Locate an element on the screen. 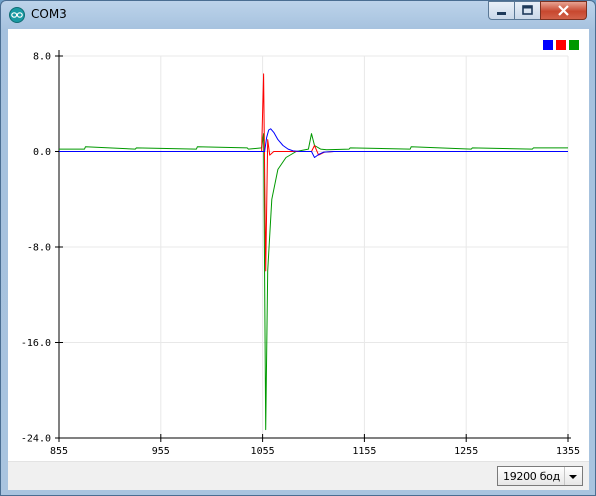 This screenshot has width=596, height=496. y-tick-label: -16.0 is located at coordinates (36, 343).